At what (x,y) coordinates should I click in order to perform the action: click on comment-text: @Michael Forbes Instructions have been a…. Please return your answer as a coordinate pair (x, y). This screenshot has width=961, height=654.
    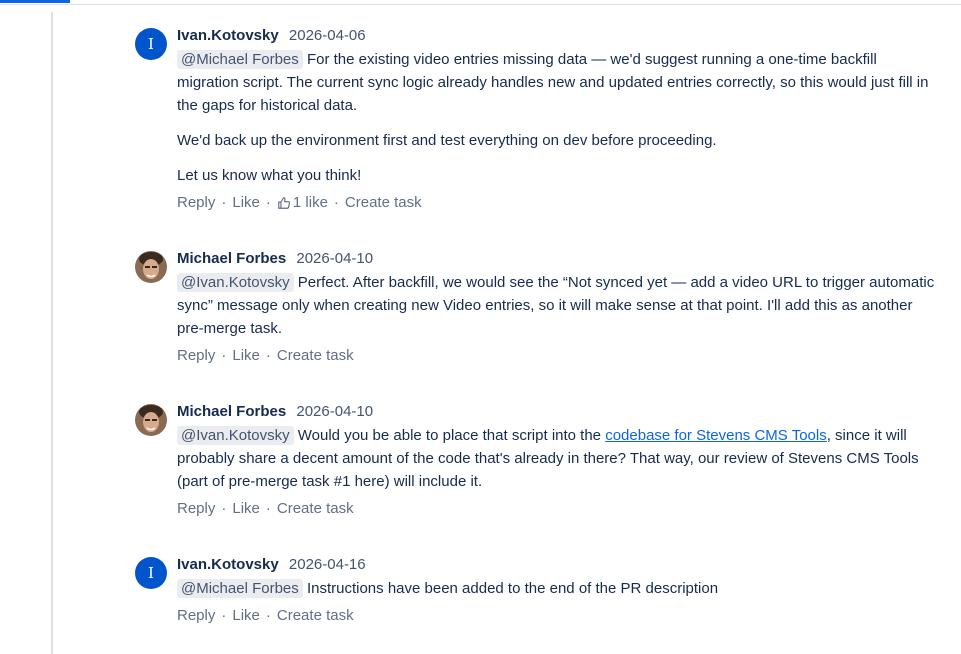
    Looking at the image, I should click on (557, 588).